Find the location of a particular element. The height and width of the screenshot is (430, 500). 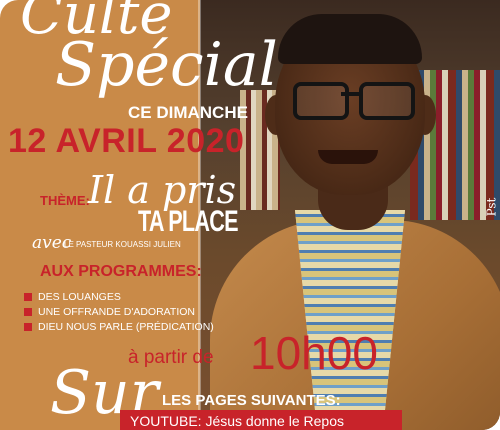

title-special: Spécial is located at coordinates (166, 65).